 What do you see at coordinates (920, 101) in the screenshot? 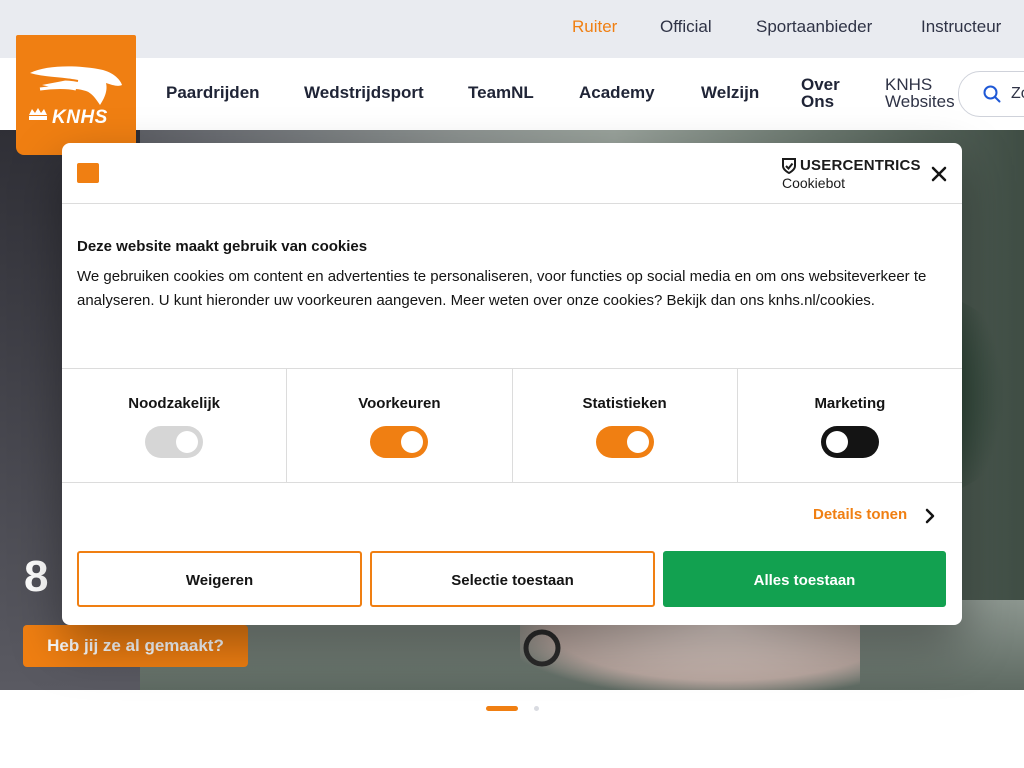
I see `nav-knhs-websites-line2: Websites` at bounding box center [920, 101].